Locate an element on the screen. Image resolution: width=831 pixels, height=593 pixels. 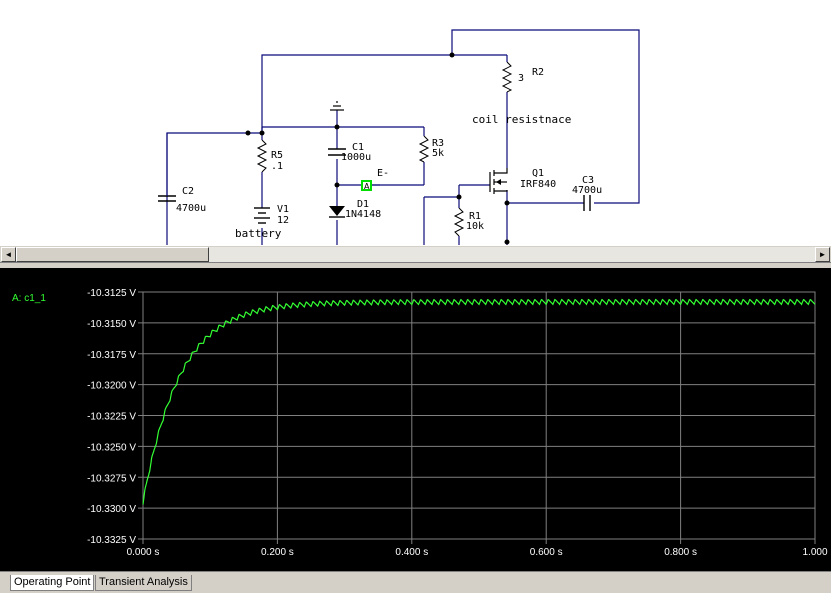
y-tick-label: -10.3275 V is located at coordinates (111, 478).